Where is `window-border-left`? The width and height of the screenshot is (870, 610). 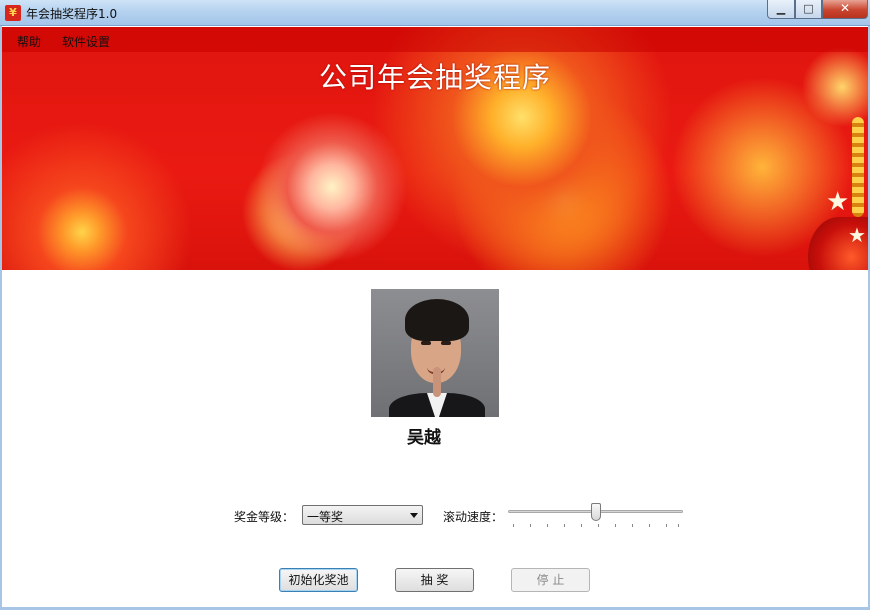 window-border-left is located at coordinates (1, 318).